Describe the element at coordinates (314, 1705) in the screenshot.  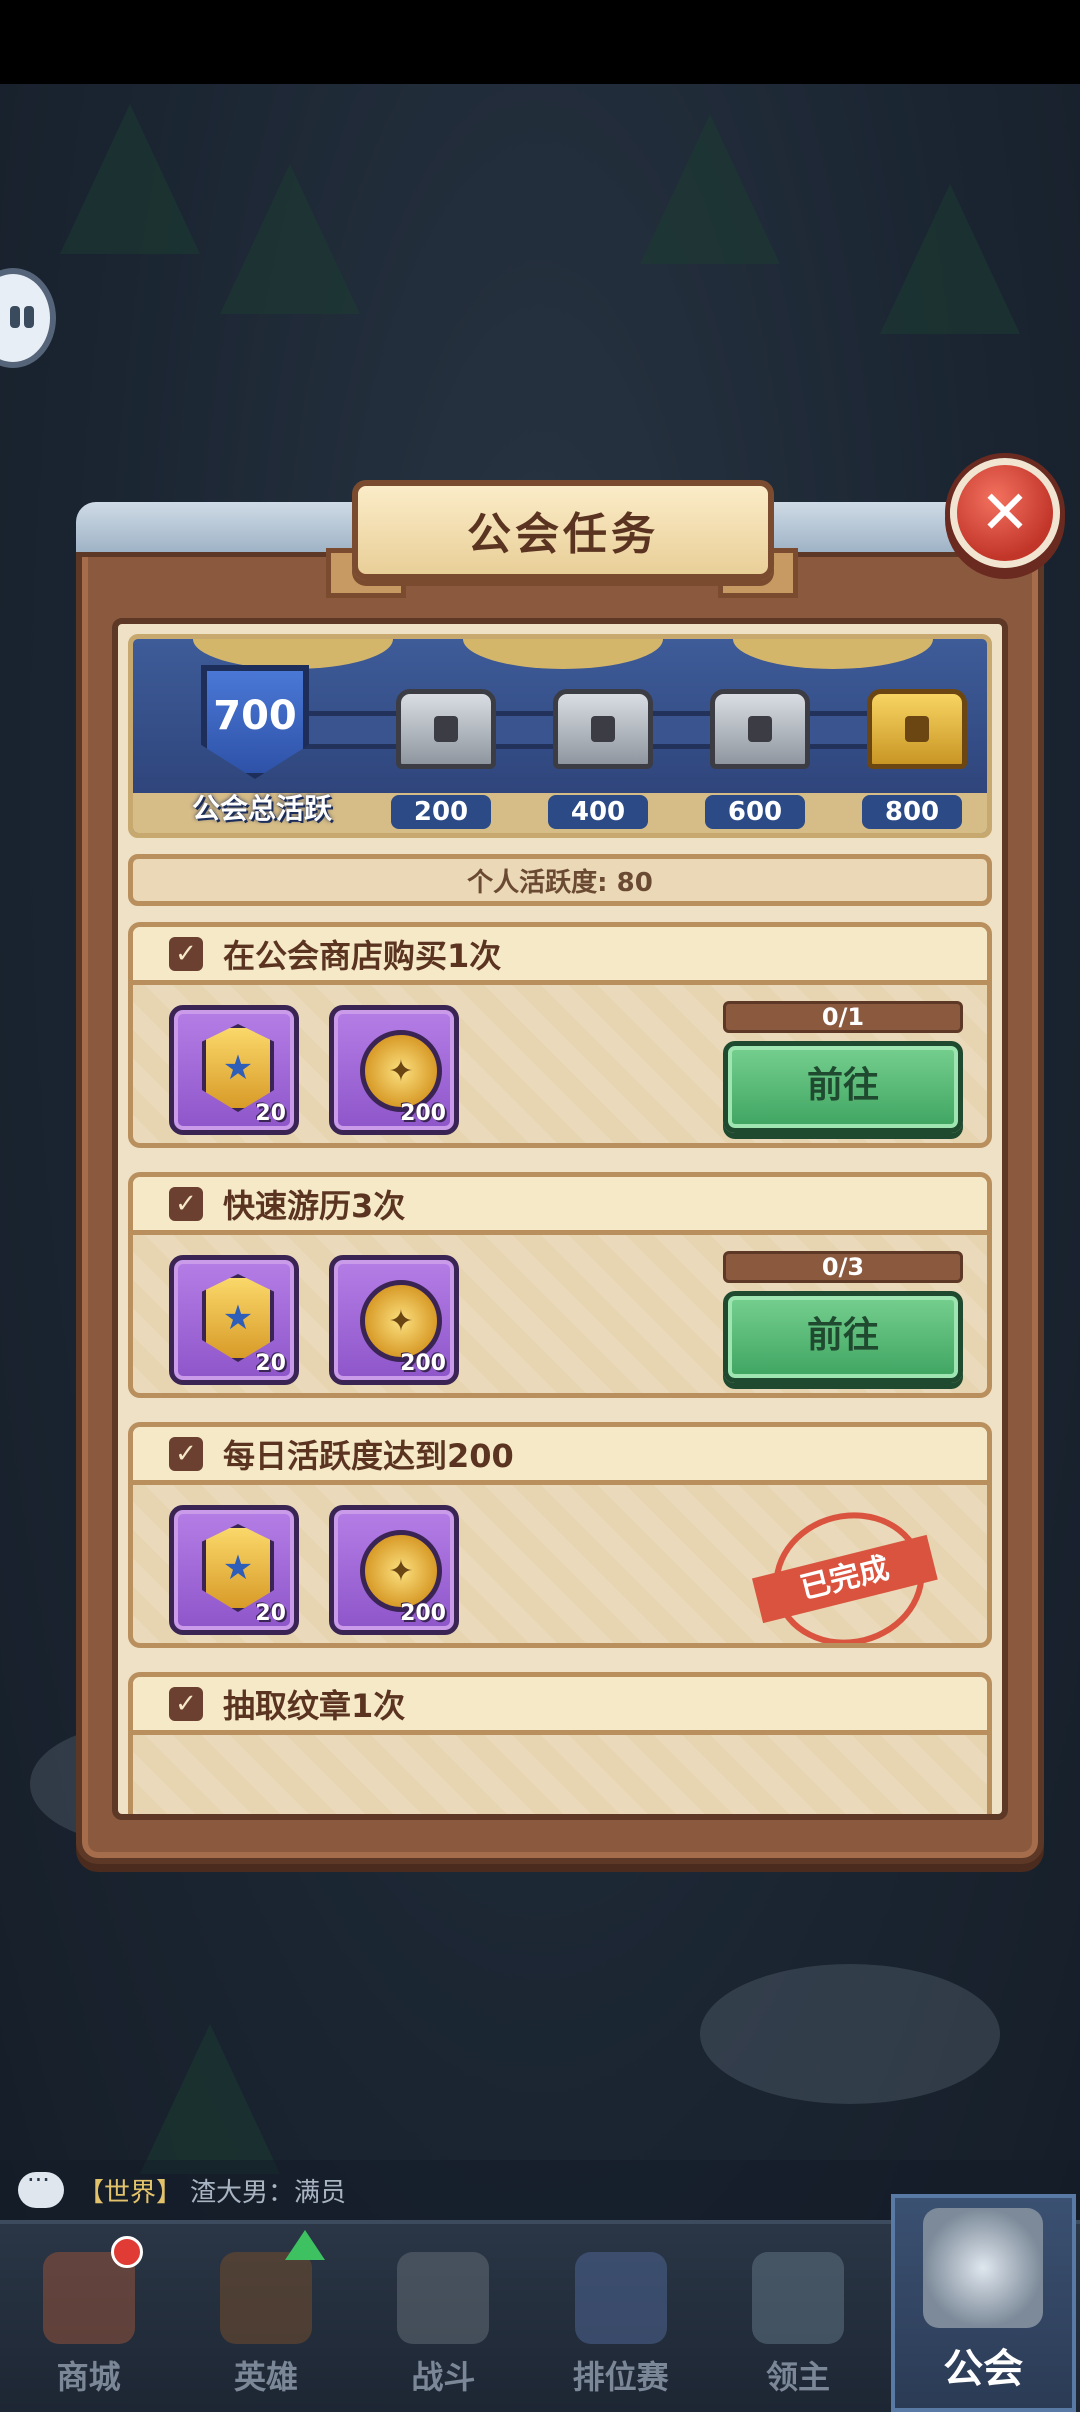
I see `task-title: 抽取纹章1次` at that location.